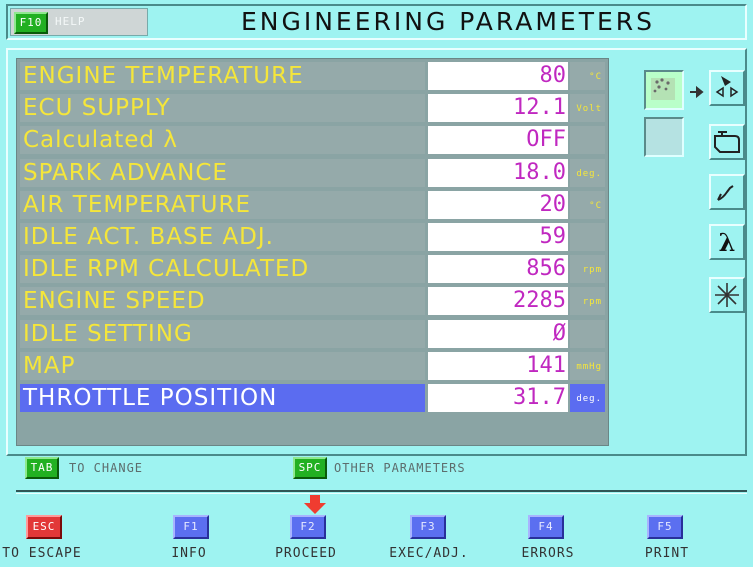  Describe the element at coordinates (428, 527) in the screenshot. I see `f3-key: F3` at that location.